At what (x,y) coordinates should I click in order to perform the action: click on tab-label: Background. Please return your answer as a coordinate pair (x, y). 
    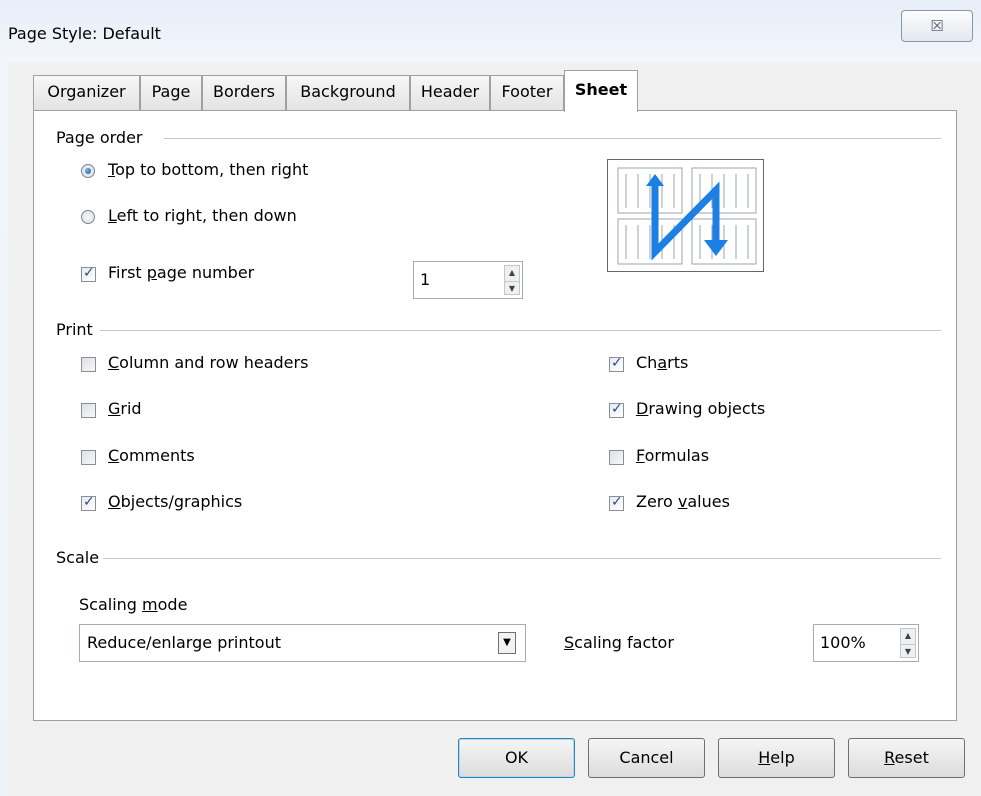
    Looking at the image, I should click on (348, 91).